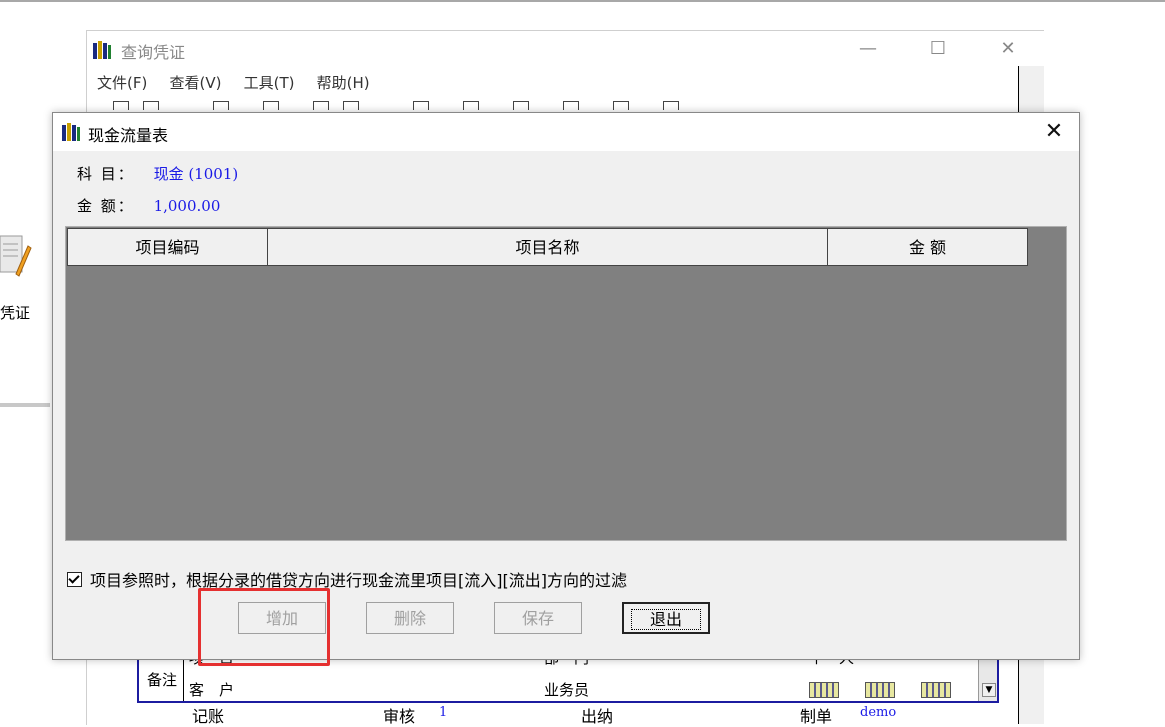 The height and width of the screenshot is (727, 1165). What do you see at coordinates (567, 690) in the screenshot?
I see `salesman-label: 业务员` at bounding box center [567, 690].